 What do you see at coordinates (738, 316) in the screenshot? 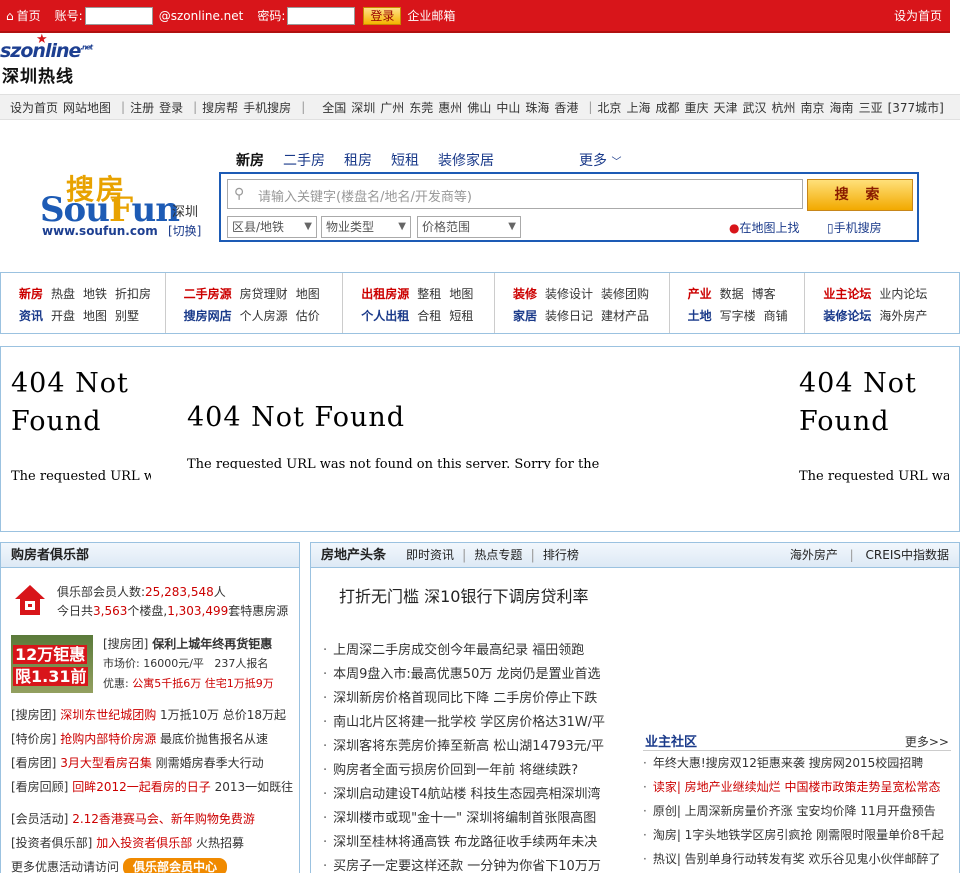
I see `channel-link: 写字楼` at bounding box center [738, 316].